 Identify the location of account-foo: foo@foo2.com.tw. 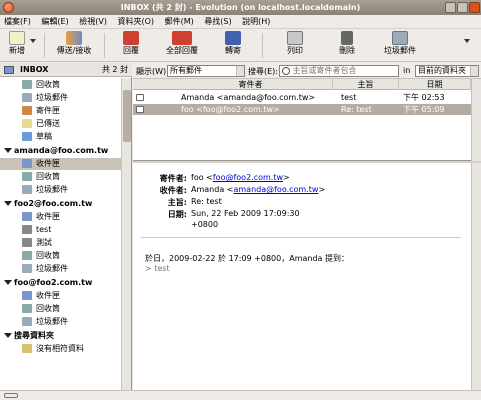
(61, 283).